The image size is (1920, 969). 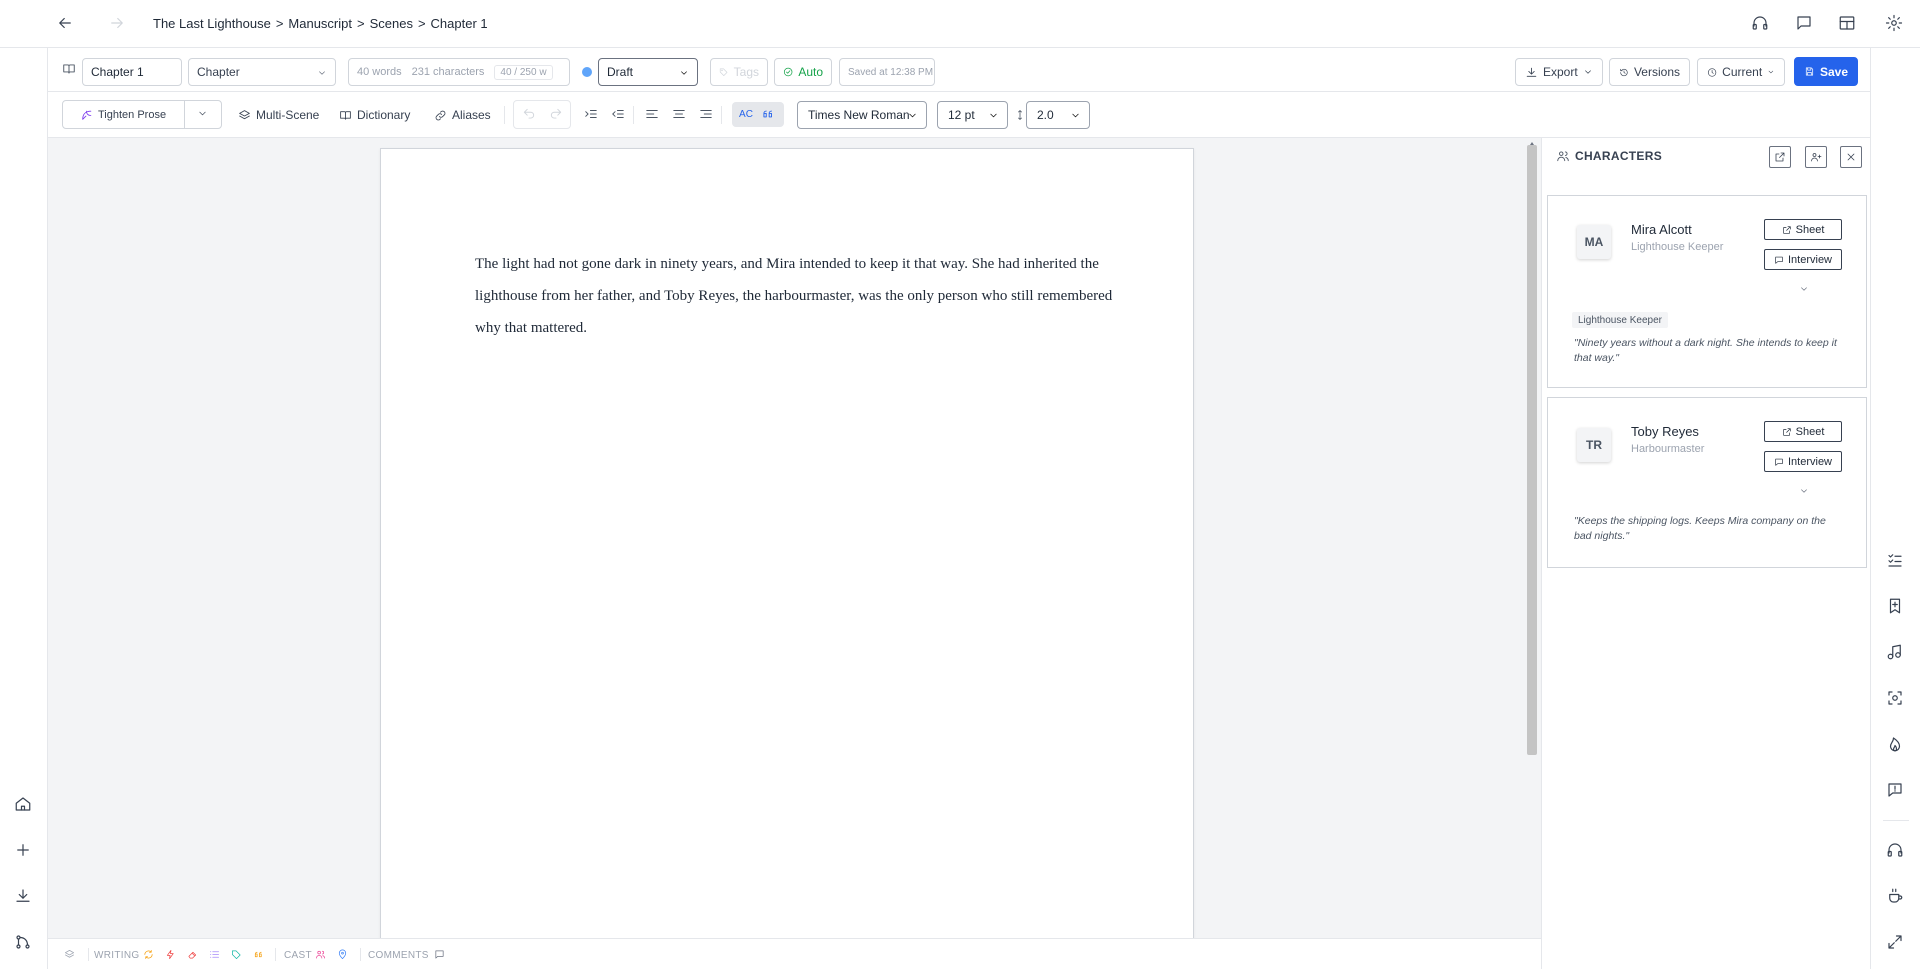 I want to click on feedback-icon, so click(x=1896, y=791).